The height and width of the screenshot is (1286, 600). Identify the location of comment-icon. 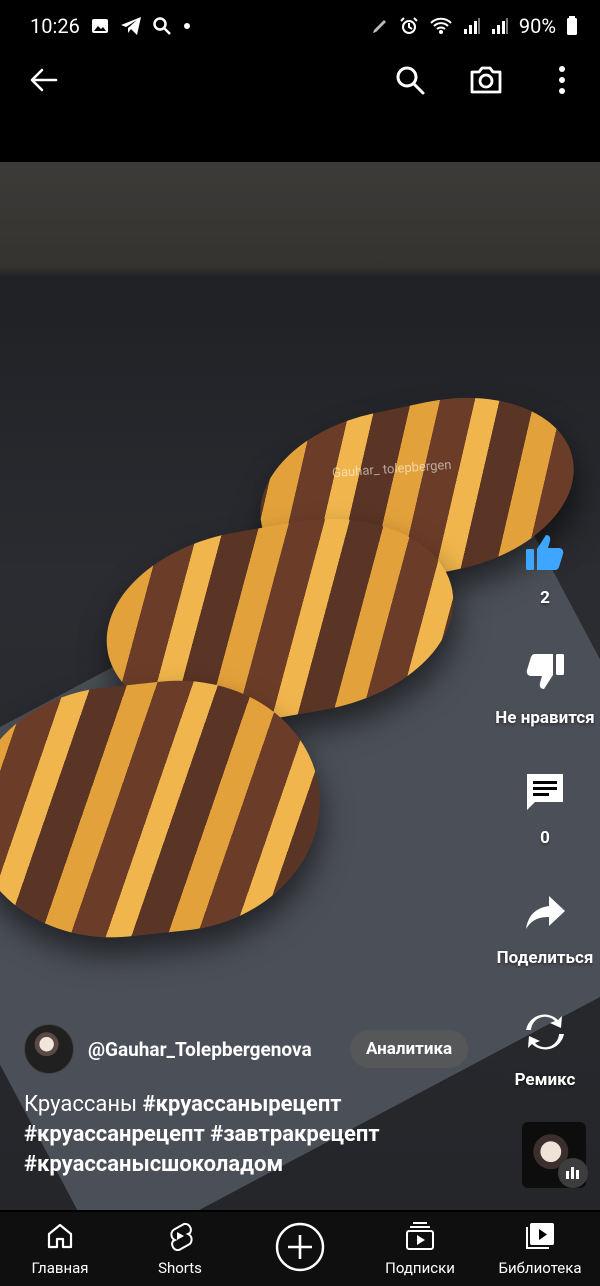
(545, 794).